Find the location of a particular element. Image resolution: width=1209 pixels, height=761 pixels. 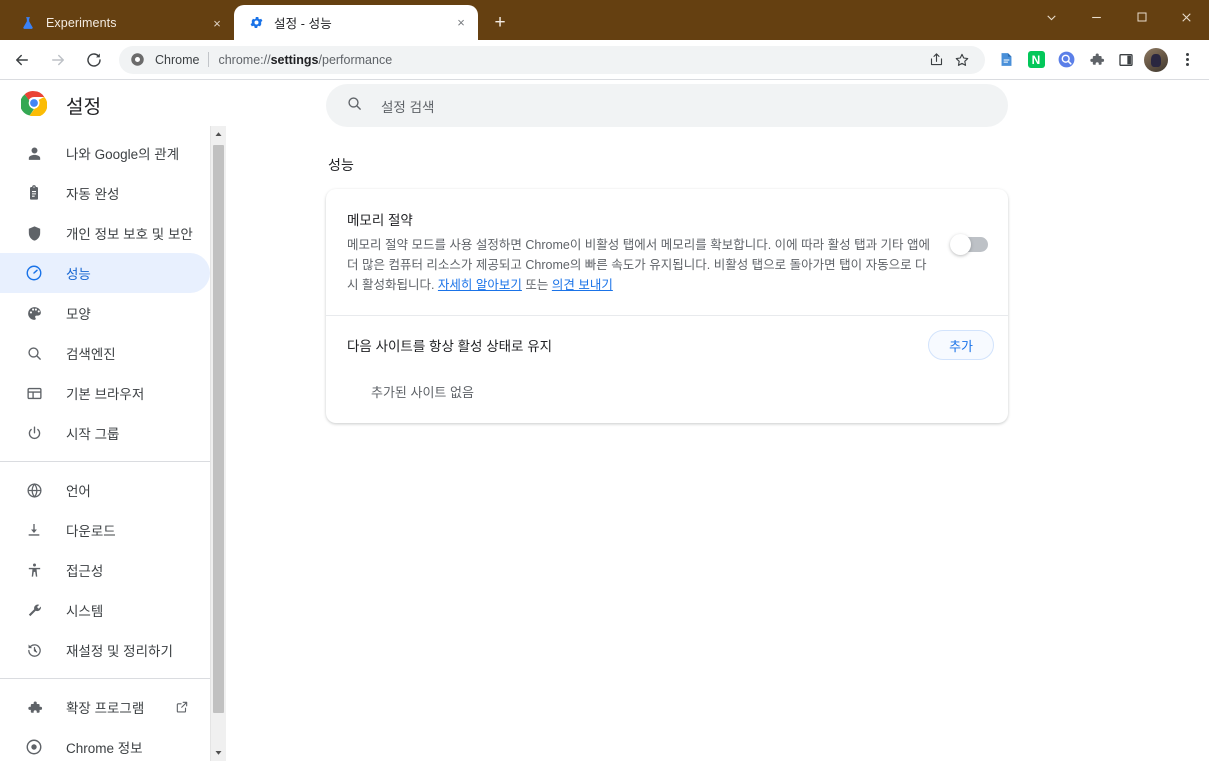

omnibox-divider is located at coordinates (209, 59).